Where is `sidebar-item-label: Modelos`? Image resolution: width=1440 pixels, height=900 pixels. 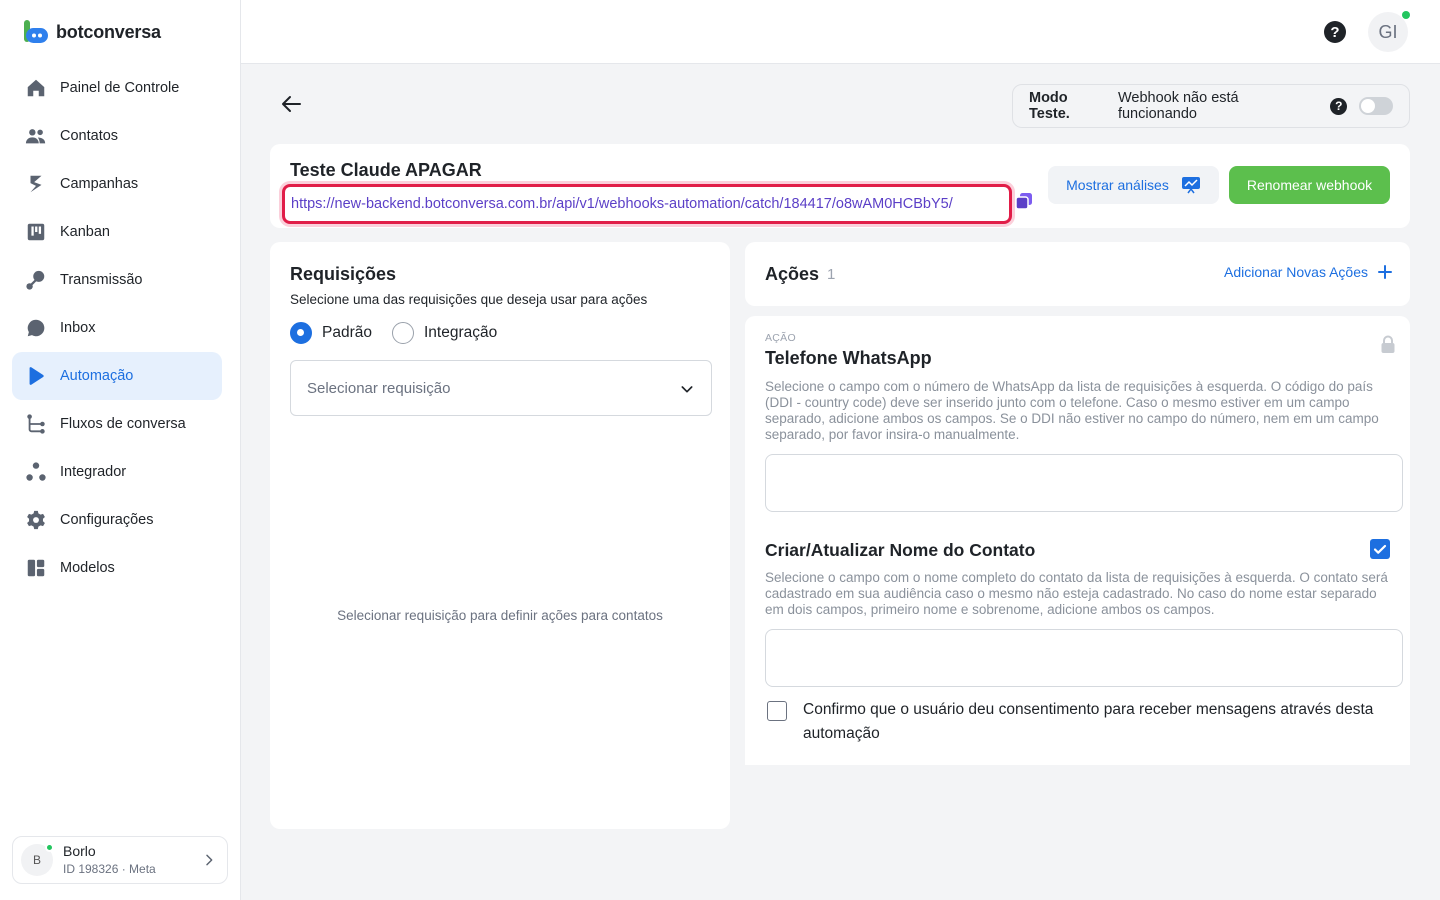 sidebar-item-label: Modelos is located at coordinates (87, 568).